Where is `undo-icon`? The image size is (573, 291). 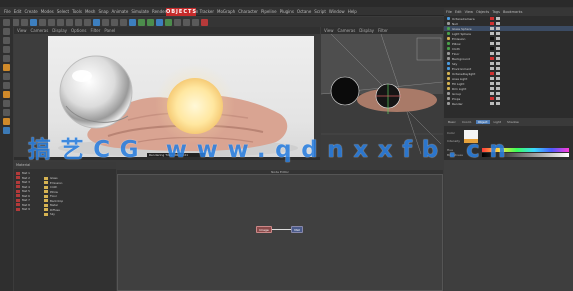
undo-icon is located at coordinates (15, 22).